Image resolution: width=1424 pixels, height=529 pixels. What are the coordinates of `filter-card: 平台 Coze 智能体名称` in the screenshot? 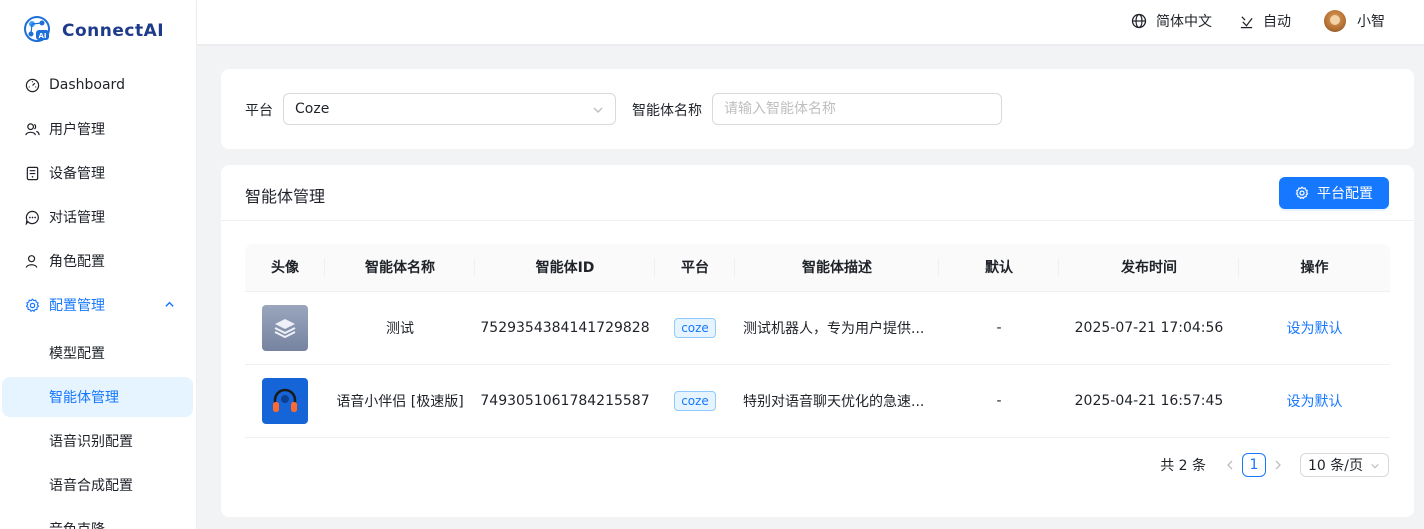 It's located at (817, 109).